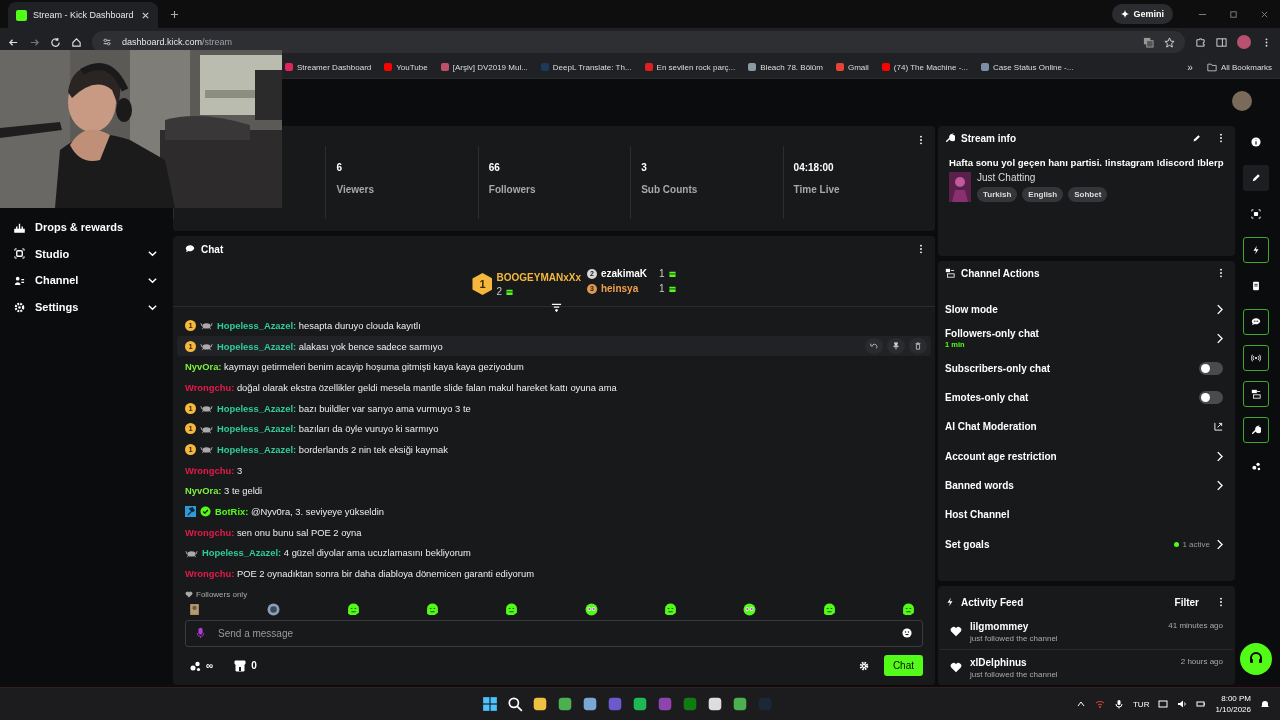 This screenshot has width=1280, height=720. I want to click on chevron-down-icon, so click(152, 280).